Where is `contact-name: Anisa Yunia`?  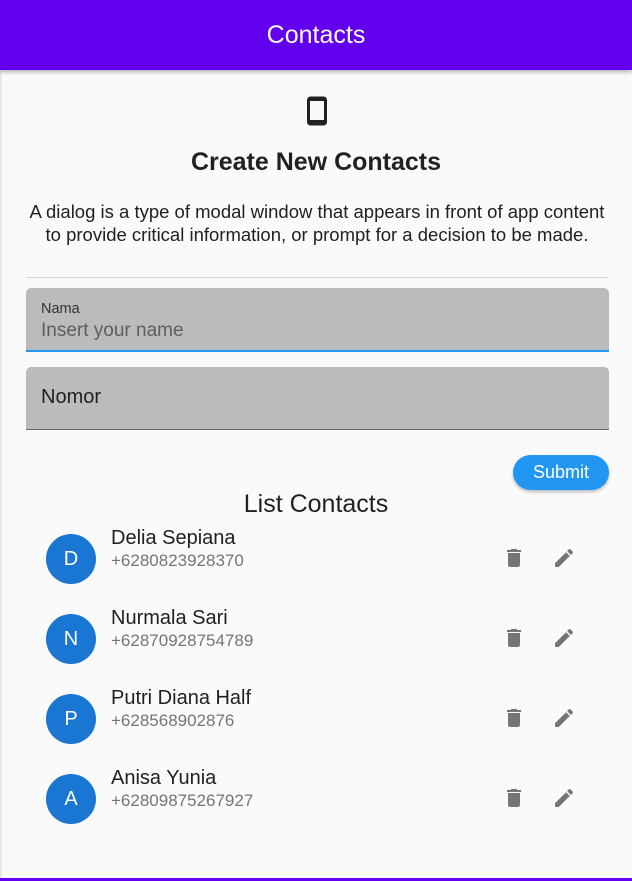 contact-name: Anisa Yunia is located at coordinates (164, 778).